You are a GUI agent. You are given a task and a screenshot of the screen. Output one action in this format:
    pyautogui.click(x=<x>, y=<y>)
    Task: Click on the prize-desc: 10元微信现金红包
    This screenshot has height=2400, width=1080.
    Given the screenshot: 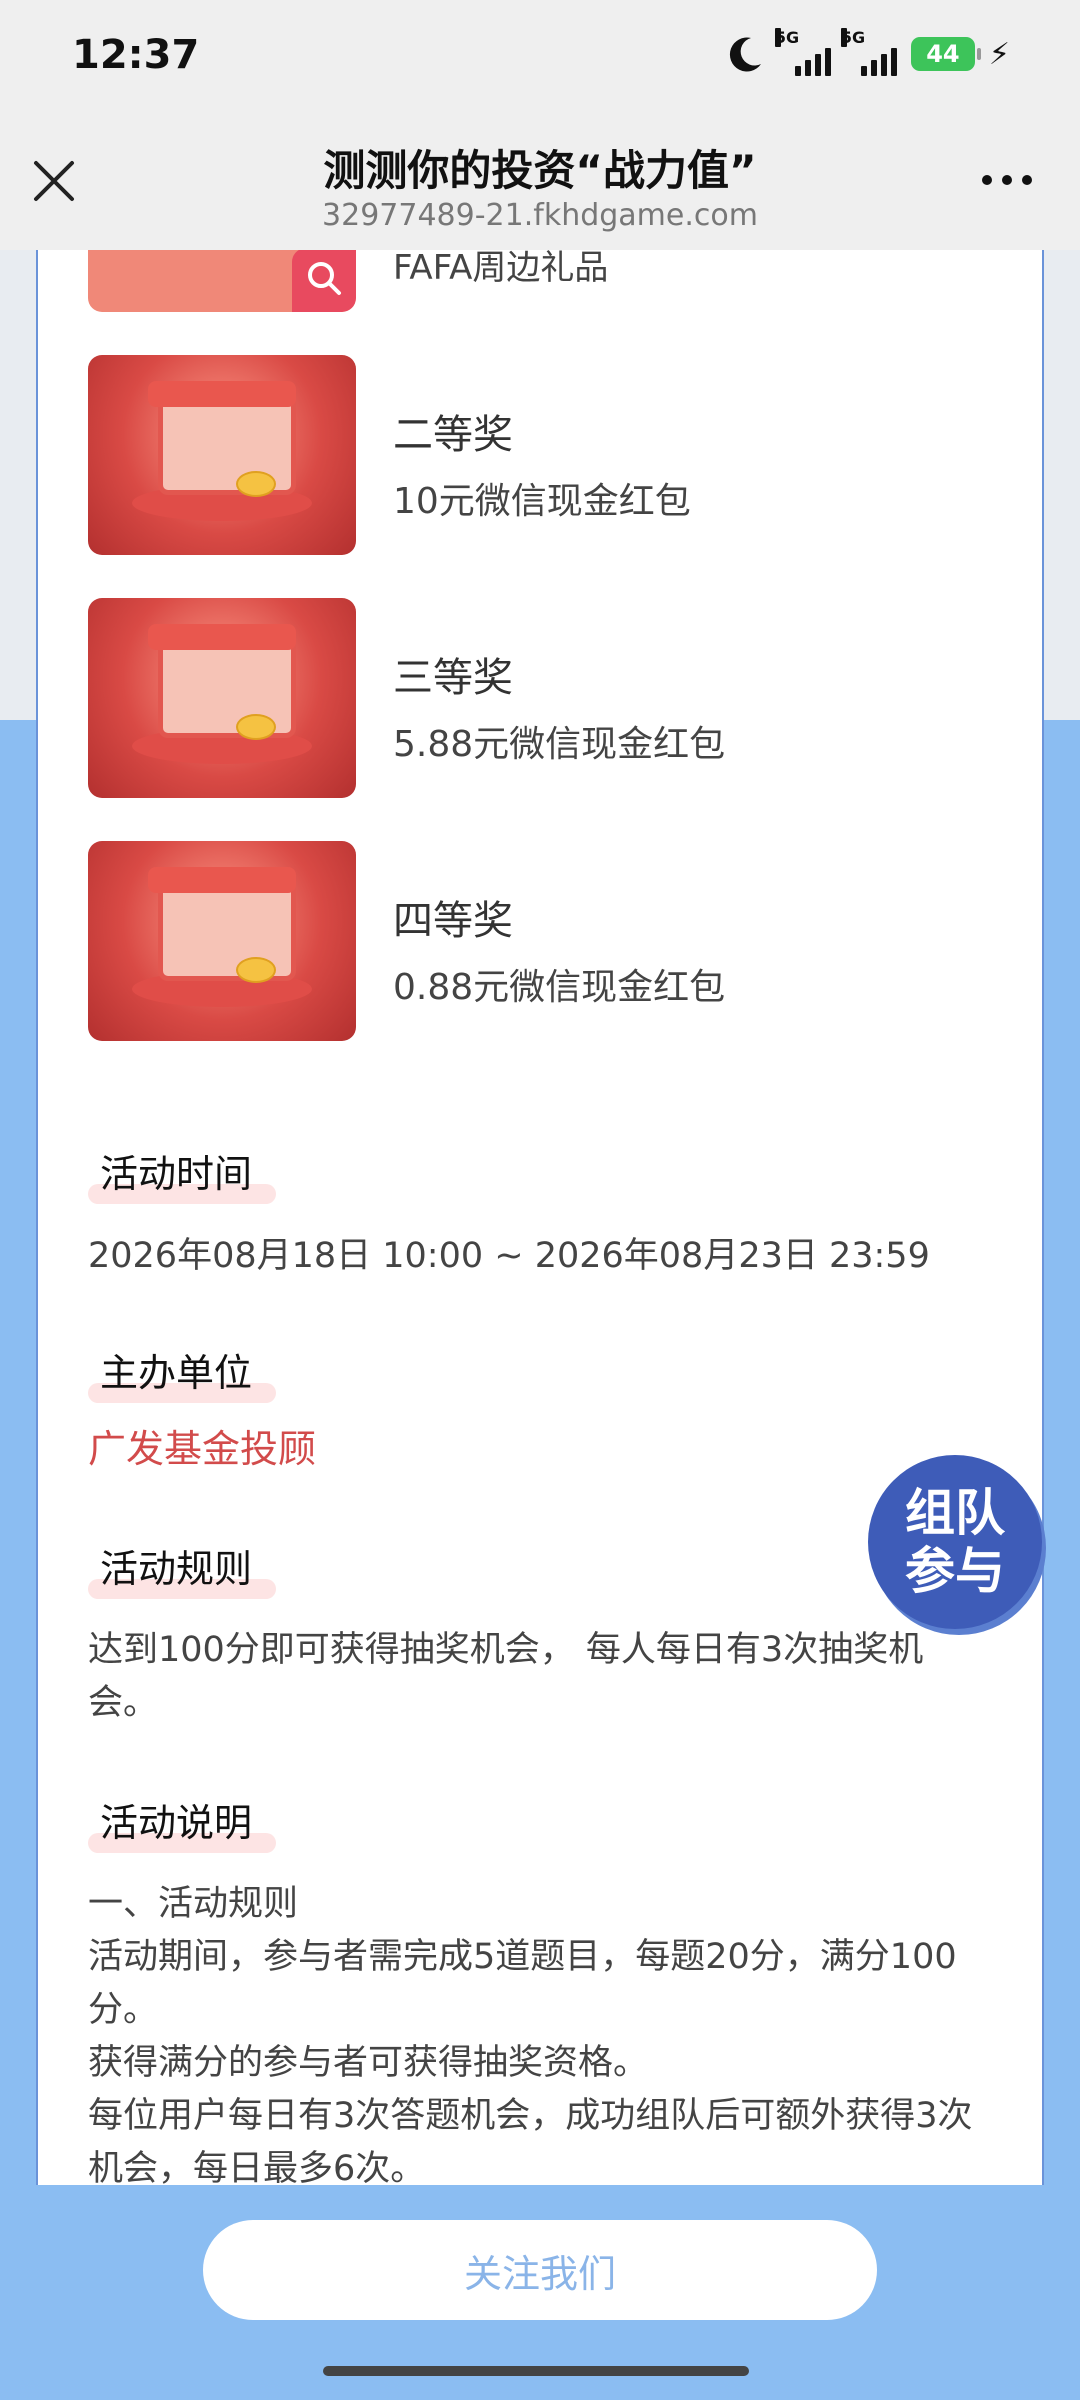 What is the action you would take?
    pyautogui.click(x=542, y=501)
    